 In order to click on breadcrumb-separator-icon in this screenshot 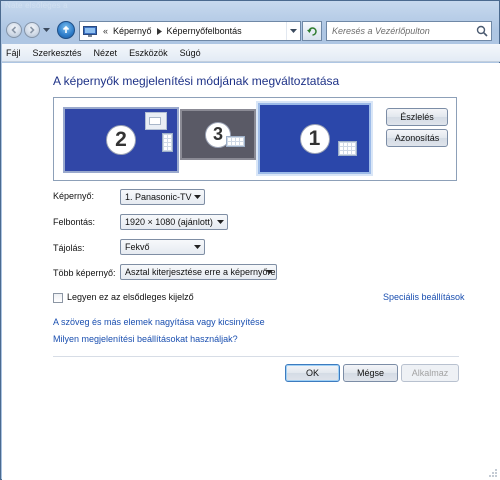, I will do `click(159, 31)`.